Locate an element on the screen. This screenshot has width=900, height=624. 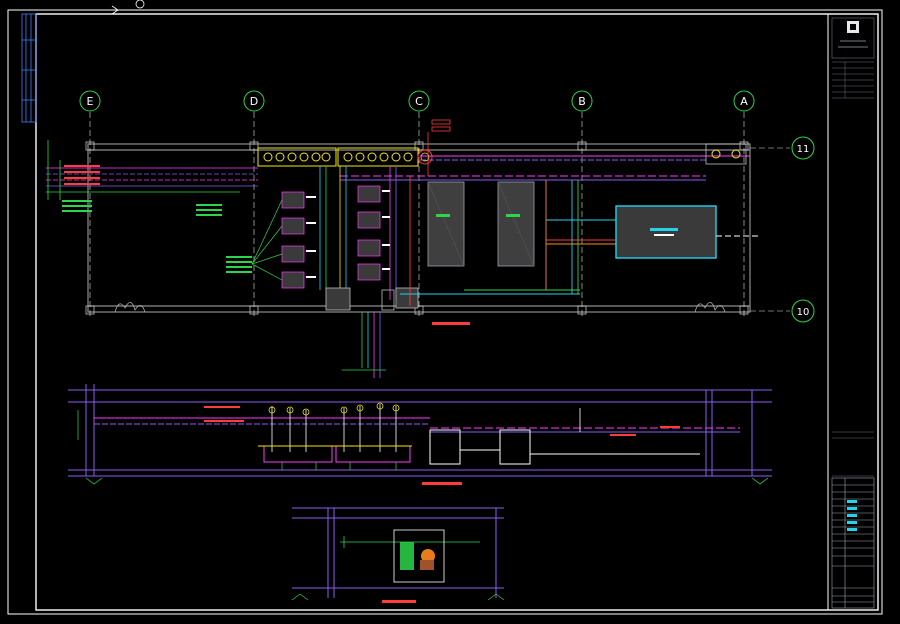
elevation-view is located at coordinates (420, 434).